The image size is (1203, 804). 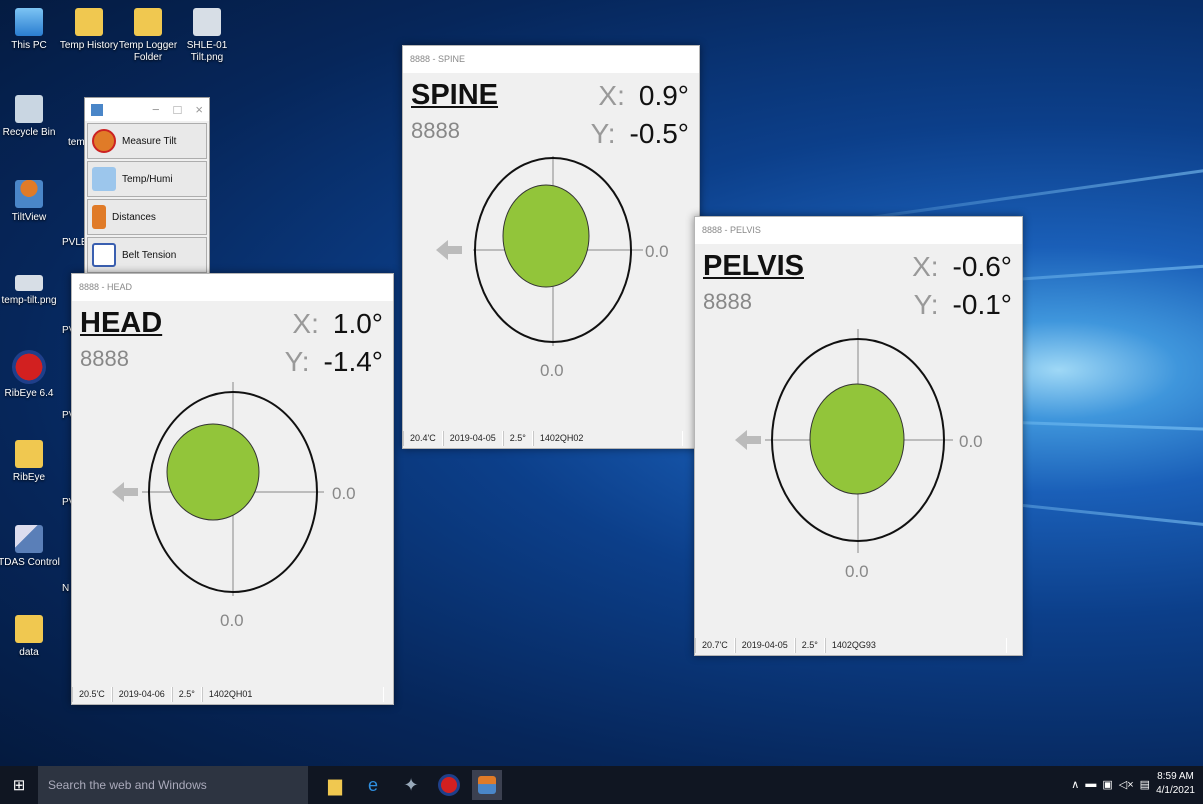 What do you see at coordinates (607, 438) in the screenshot?
I see `status-serial: 1402QH02` at bounding box center [607, 438].